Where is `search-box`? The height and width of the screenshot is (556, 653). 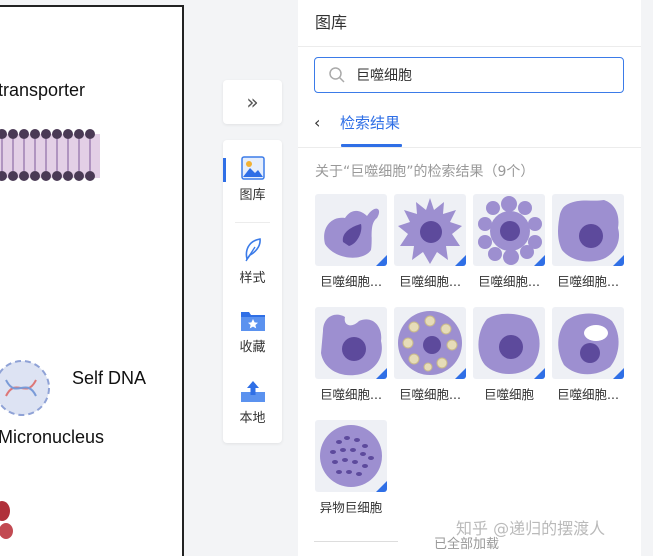 search-box is located at coordinates (469, 75).